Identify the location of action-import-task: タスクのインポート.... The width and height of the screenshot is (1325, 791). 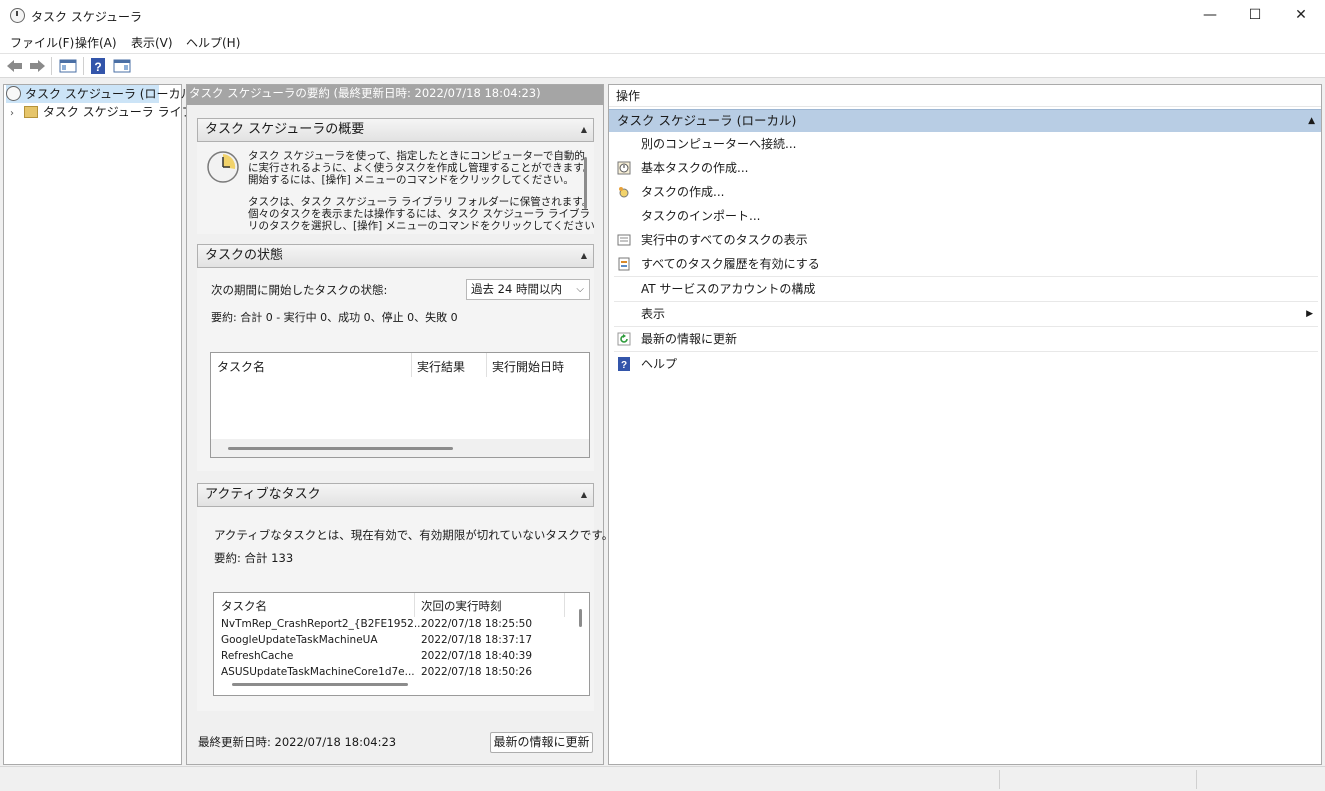
(965, 216).